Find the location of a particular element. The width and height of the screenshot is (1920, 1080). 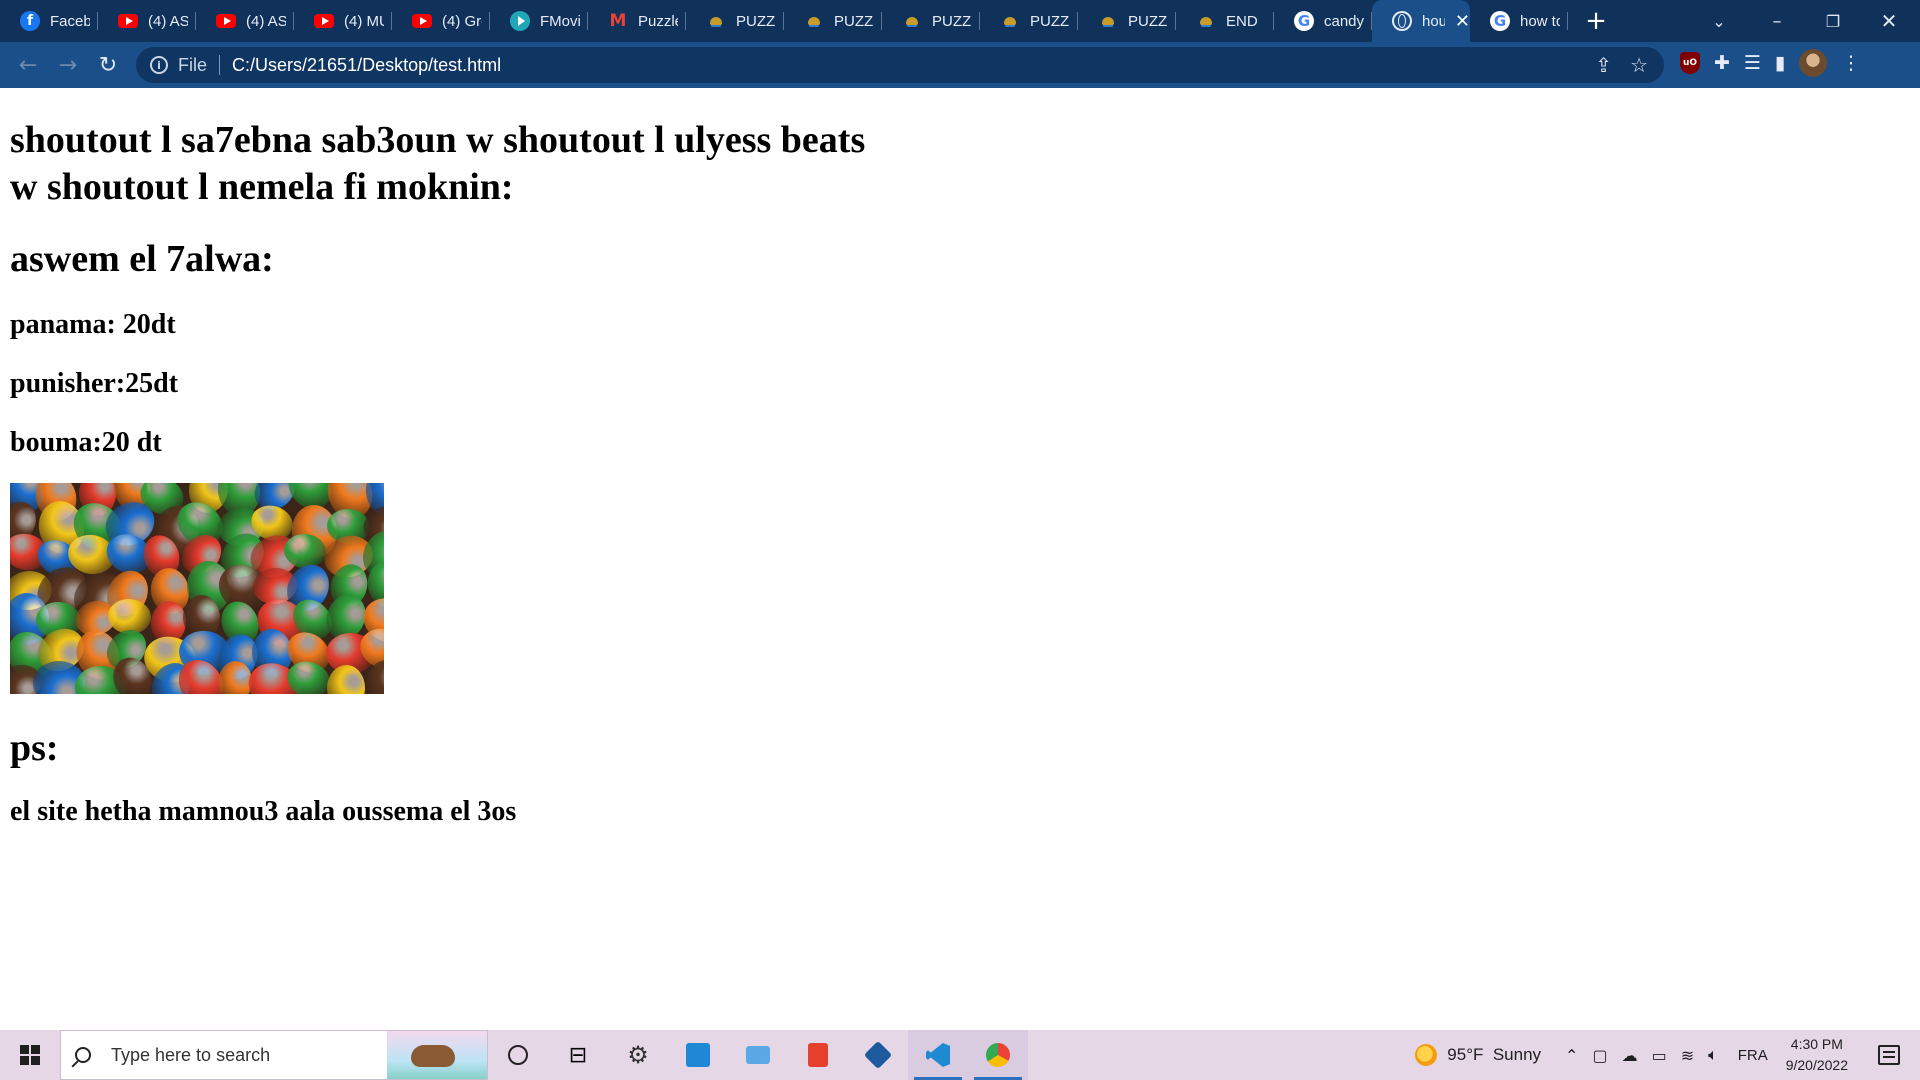

input-language: FRA is located at coordinates (1753, 1055).